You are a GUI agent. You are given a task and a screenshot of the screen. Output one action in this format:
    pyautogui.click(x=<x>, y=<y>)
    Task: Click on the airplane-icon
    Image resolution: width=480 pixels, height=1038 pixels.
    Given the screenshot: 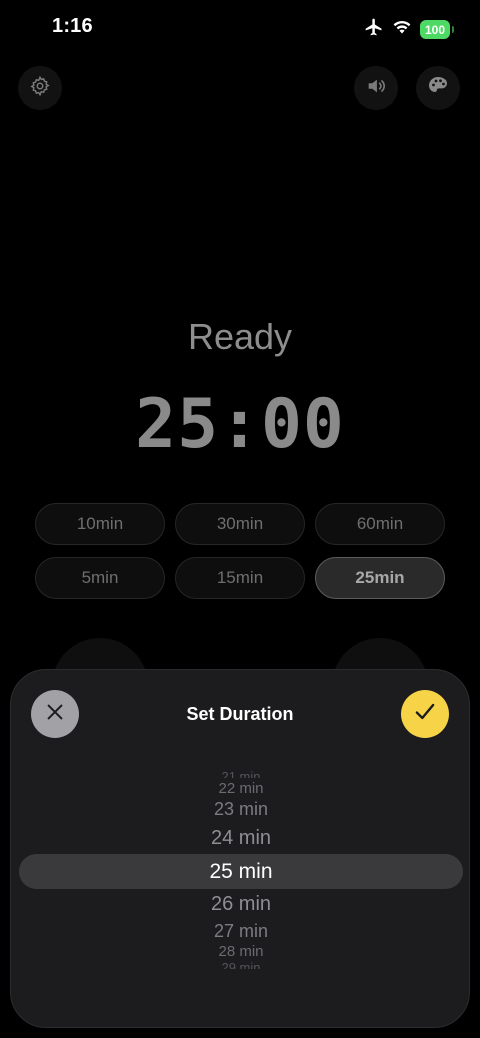 What is the action you would take?
    pyautogui.click(x=374, y=29)
    